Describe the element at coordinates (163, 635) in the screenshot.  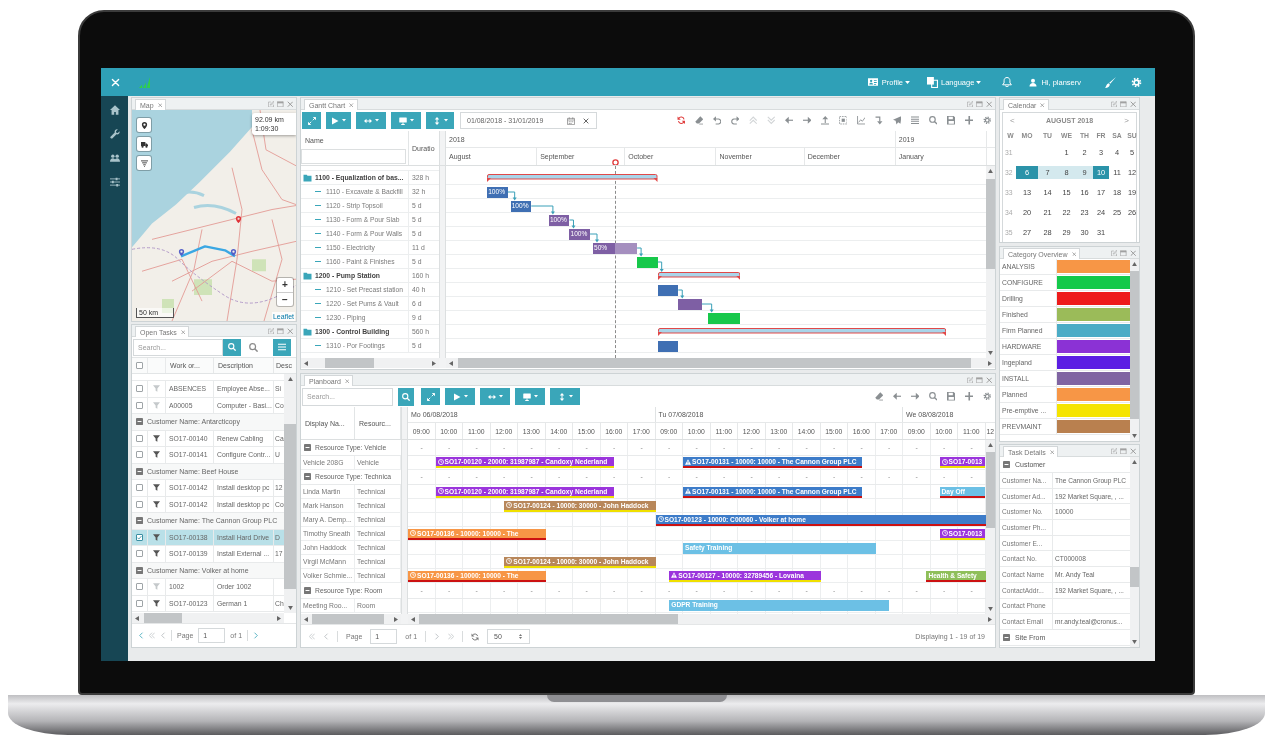
I see `previous-page-icon` at that location.